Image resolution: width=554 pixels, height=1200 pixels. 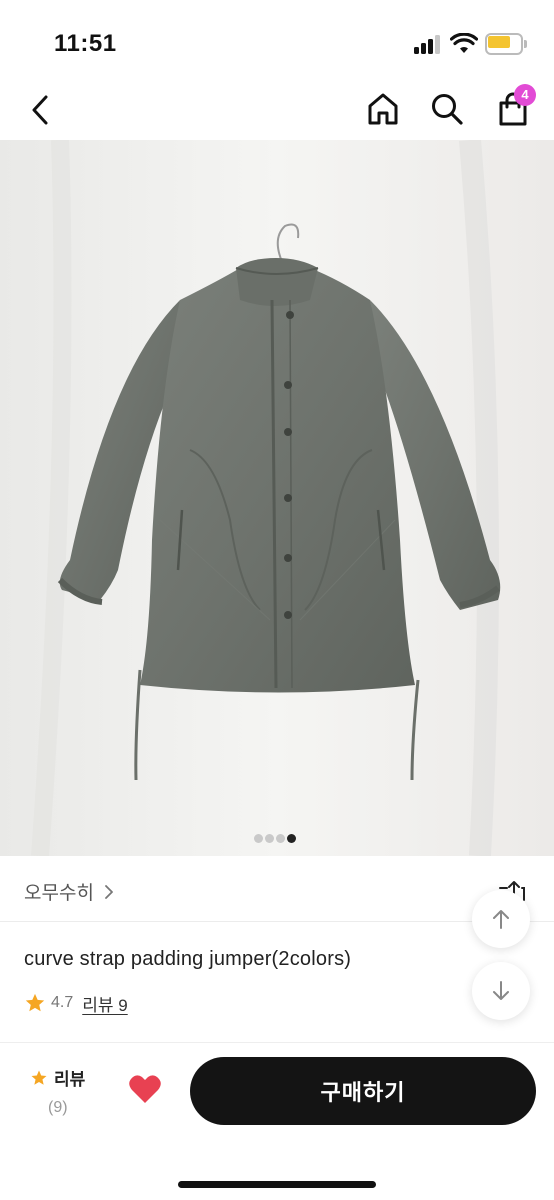 What do you see at coordinates (41, 110) in the screenshot?
I see `chevron-left-icon` at bounding box center [41, 110].